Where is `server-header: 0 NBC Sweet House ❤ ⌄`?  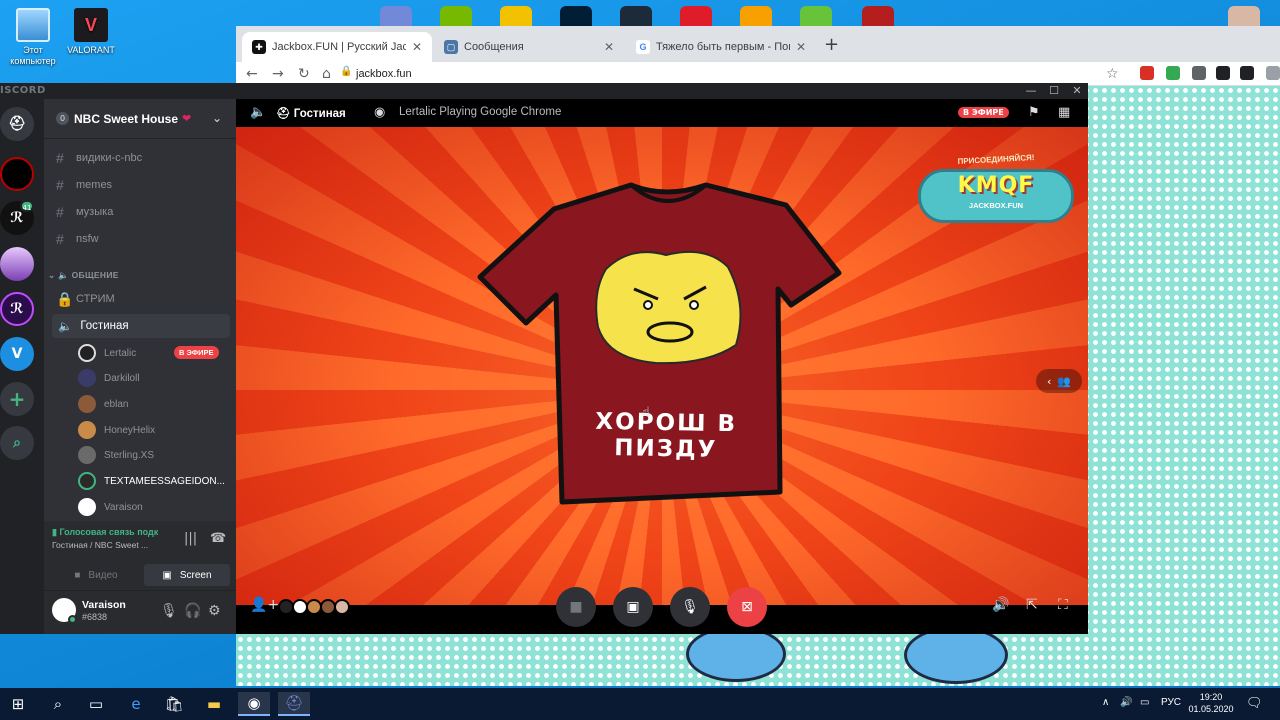 server-header: 0 NBC Sweet House ❤ ⌄ is located at coordinates (140, 119).